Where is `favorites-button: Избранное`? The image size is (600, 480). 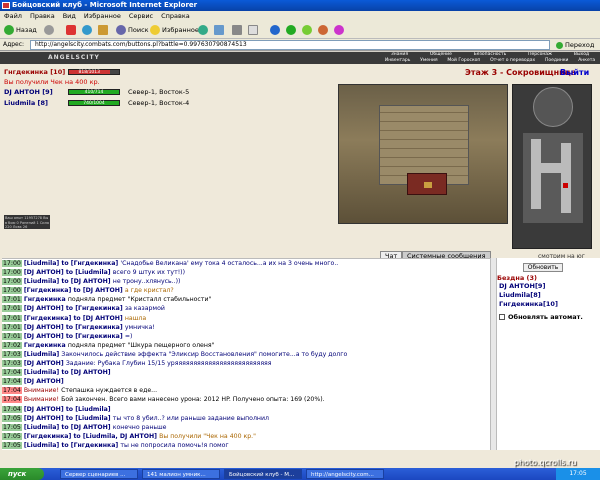
favorites-button: Избранное is located at coordinates (174, 30).